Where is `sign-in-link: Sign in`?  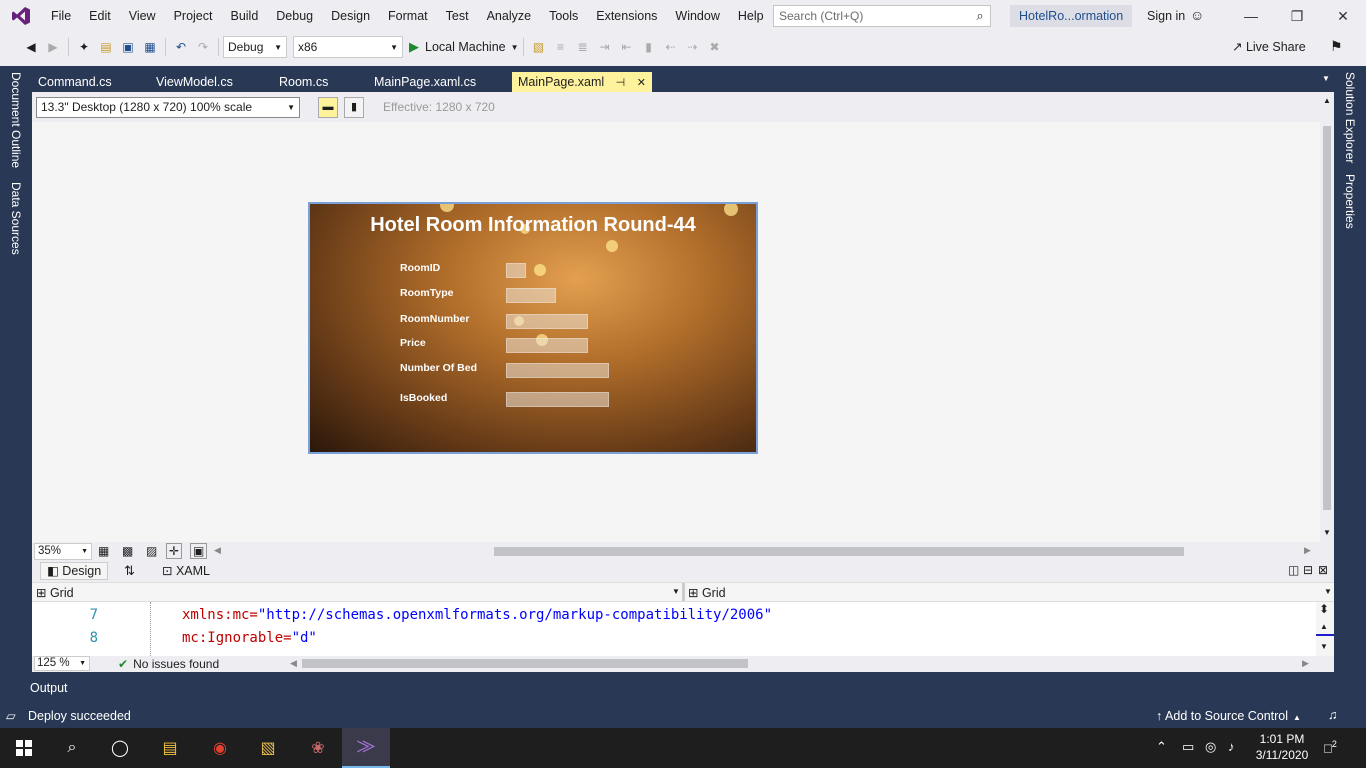
sign-in-link: Sign in is located at coordinates (1166, 16).